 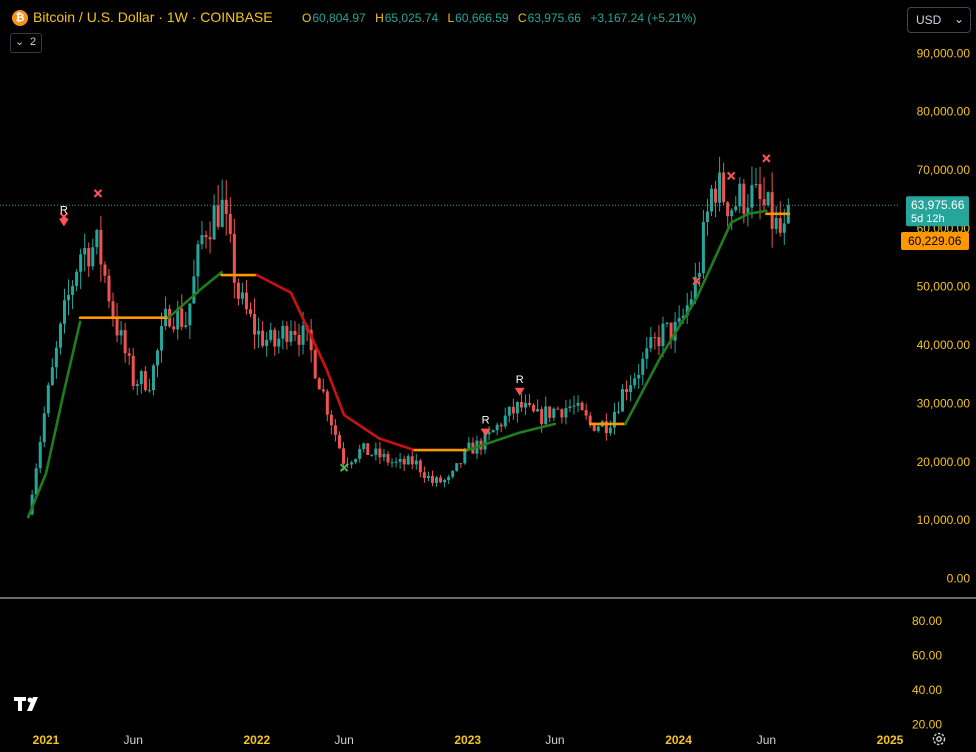 I want to click on bar-countdown-label: 5d 12h, so click(x=928, y=219).